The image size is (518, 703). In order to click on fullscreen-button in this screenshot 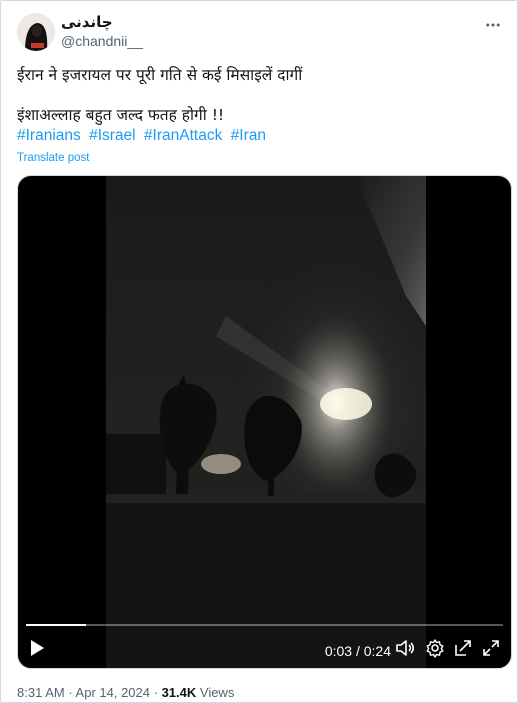, I will do `click(491, 648)`.